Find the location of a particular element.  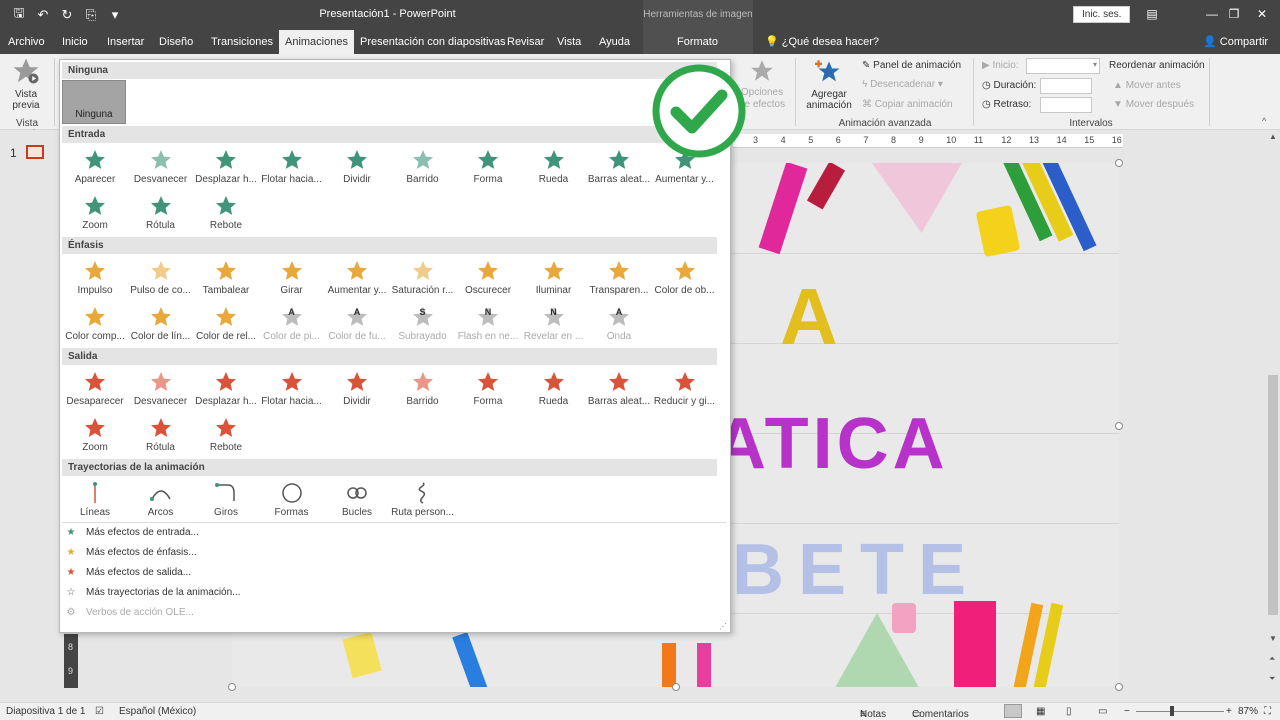

slideshow-view-icon: ▭ is located at coordinates (1102, 711).